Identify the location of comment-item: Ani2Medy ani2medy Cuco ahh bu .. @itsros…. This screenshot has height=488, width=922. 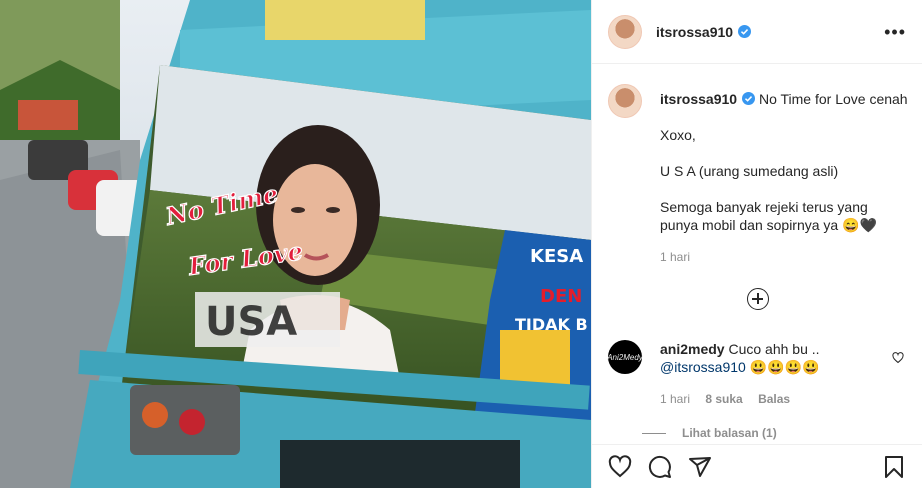
(757, 374).